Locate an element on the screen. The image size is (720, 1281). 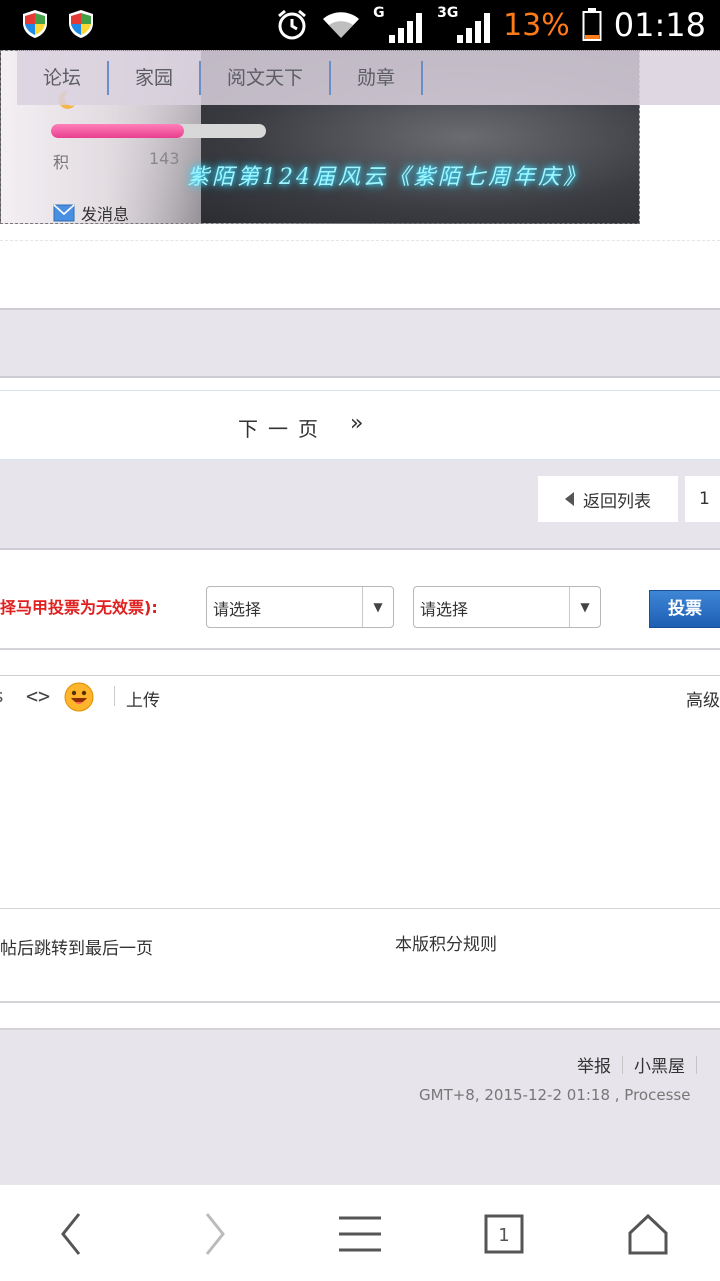
credit-progress-bar is located at coordinates (158, 131).